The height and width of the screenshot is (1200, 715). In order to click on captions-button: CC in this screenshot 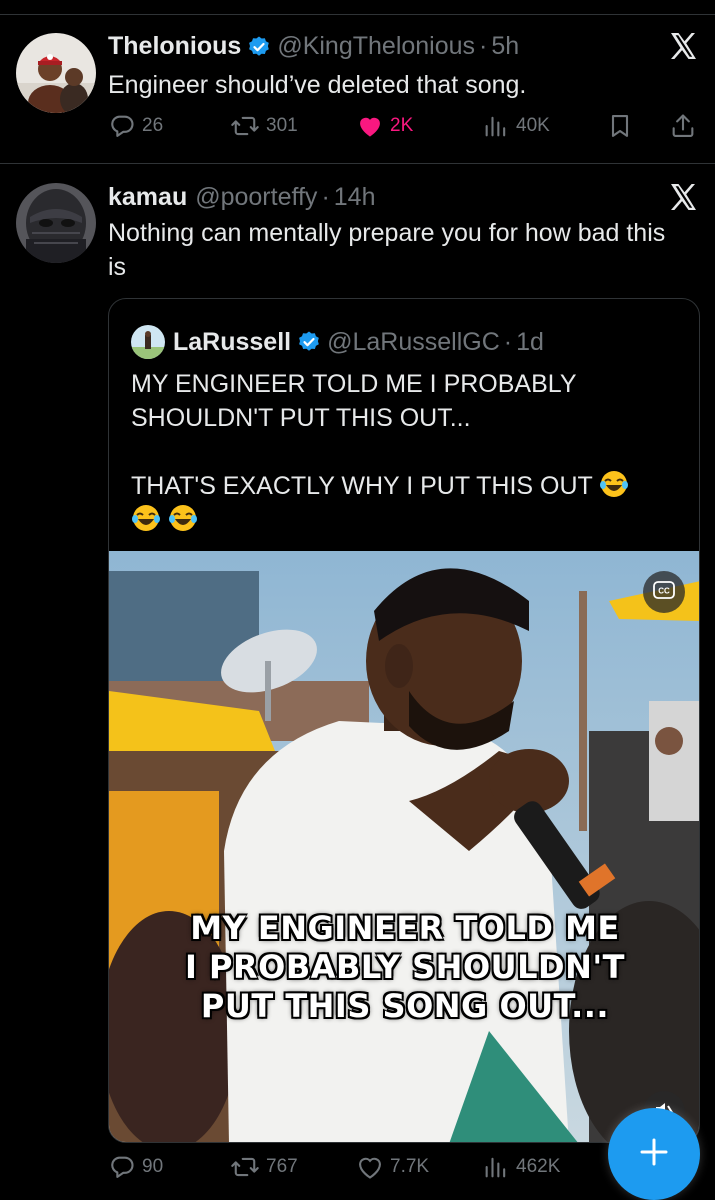, I will do `click(664, 592)`.